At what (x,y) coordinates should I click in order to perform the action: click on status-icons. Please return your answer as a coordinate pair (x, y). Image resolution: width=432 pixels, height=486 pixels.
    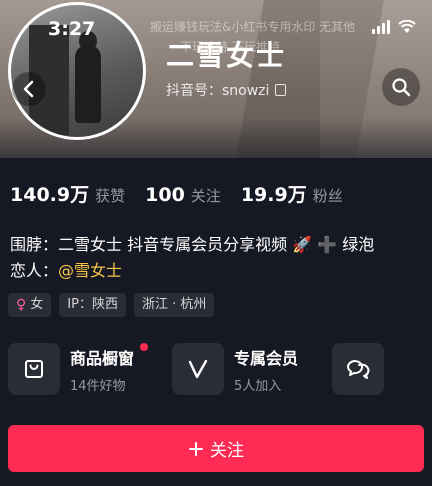
    Looking at the image, I should click on (394, 27).